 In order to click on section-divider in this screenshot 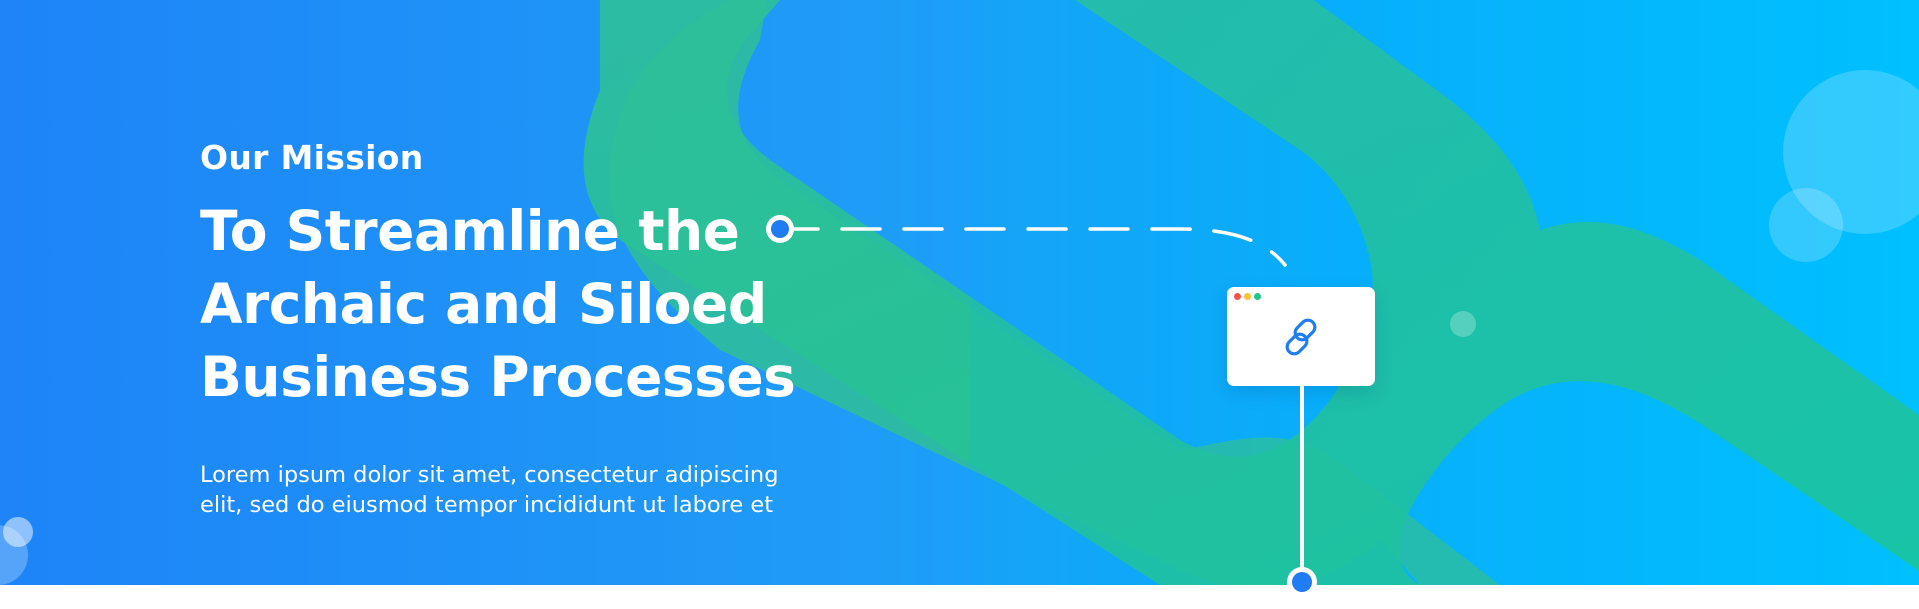, I will do `click(959, 597)`.